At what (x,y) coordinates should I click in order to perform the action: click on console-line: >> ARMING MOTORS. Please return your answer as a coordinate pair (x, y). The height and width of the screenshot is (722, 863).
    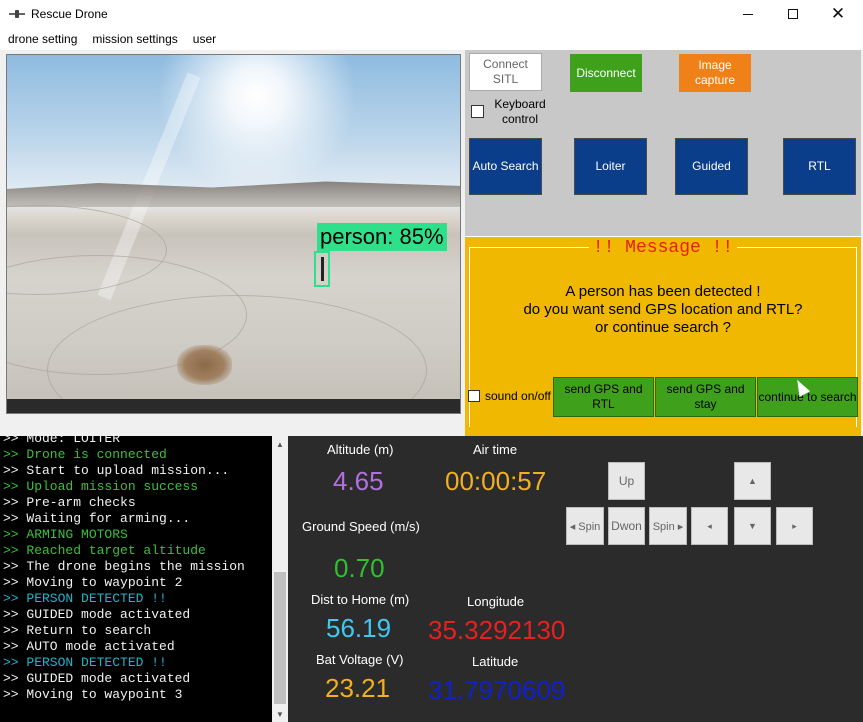
    Looking at the image, I should click on (65, 534).